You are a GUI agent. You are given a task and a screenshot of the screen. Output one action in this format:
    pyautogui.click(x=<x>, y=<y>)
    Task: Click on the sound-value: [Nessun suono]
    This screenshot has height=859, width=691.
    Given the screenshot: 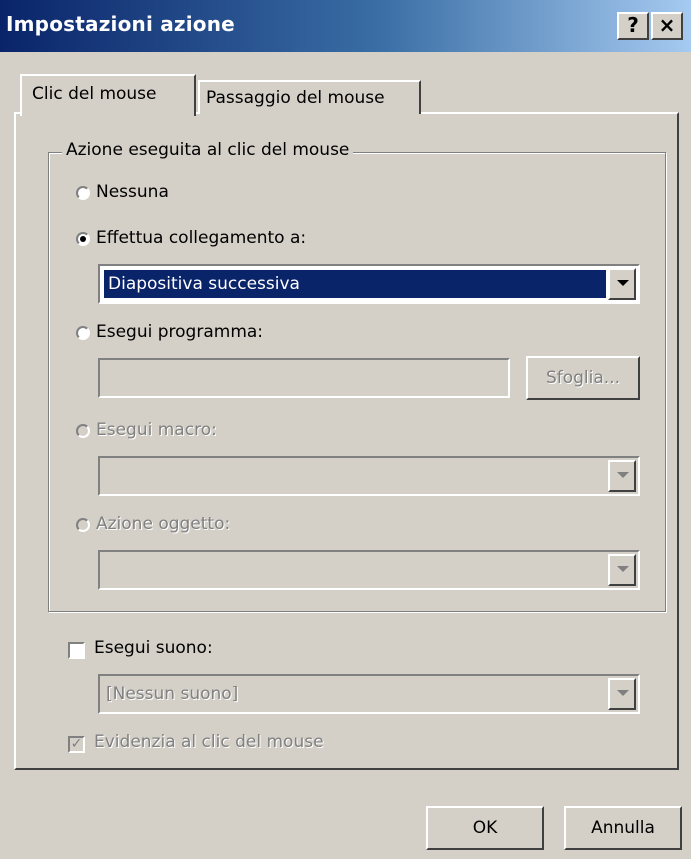 What is the action you would take?
    pyautogui.click(x=172, y=694)
    